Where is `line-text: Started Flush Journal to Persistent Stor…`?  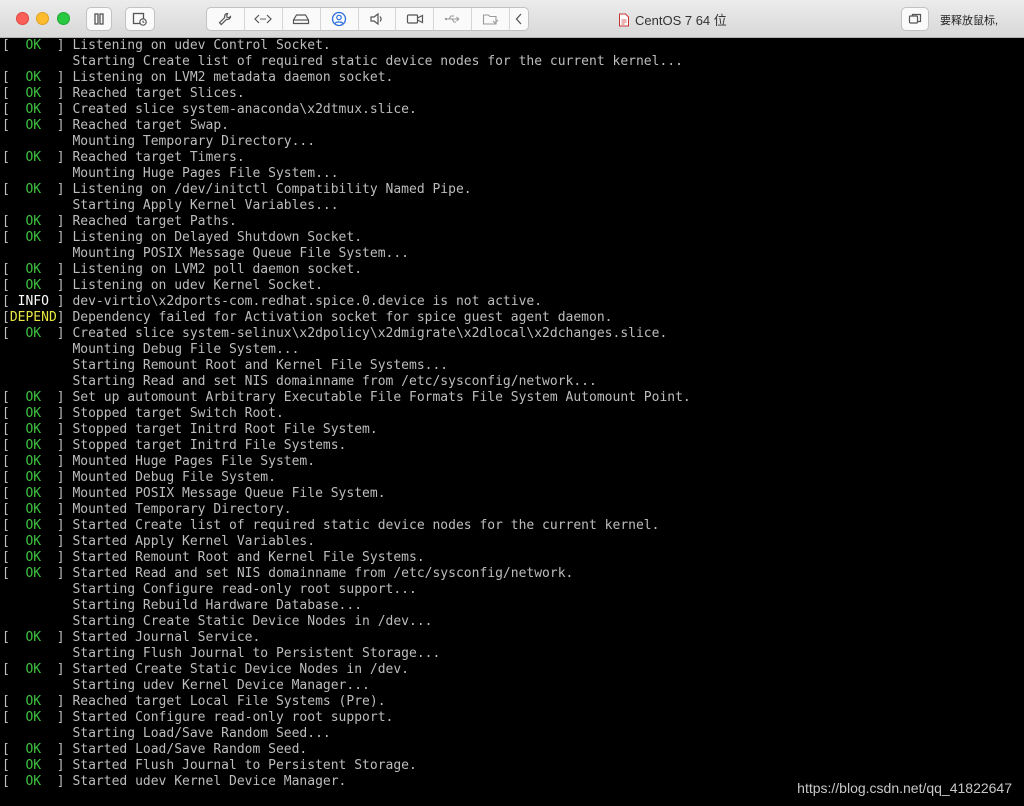 line-text: Started Flush Journal to Persistent Stor… is located at coordinates (244, 765).